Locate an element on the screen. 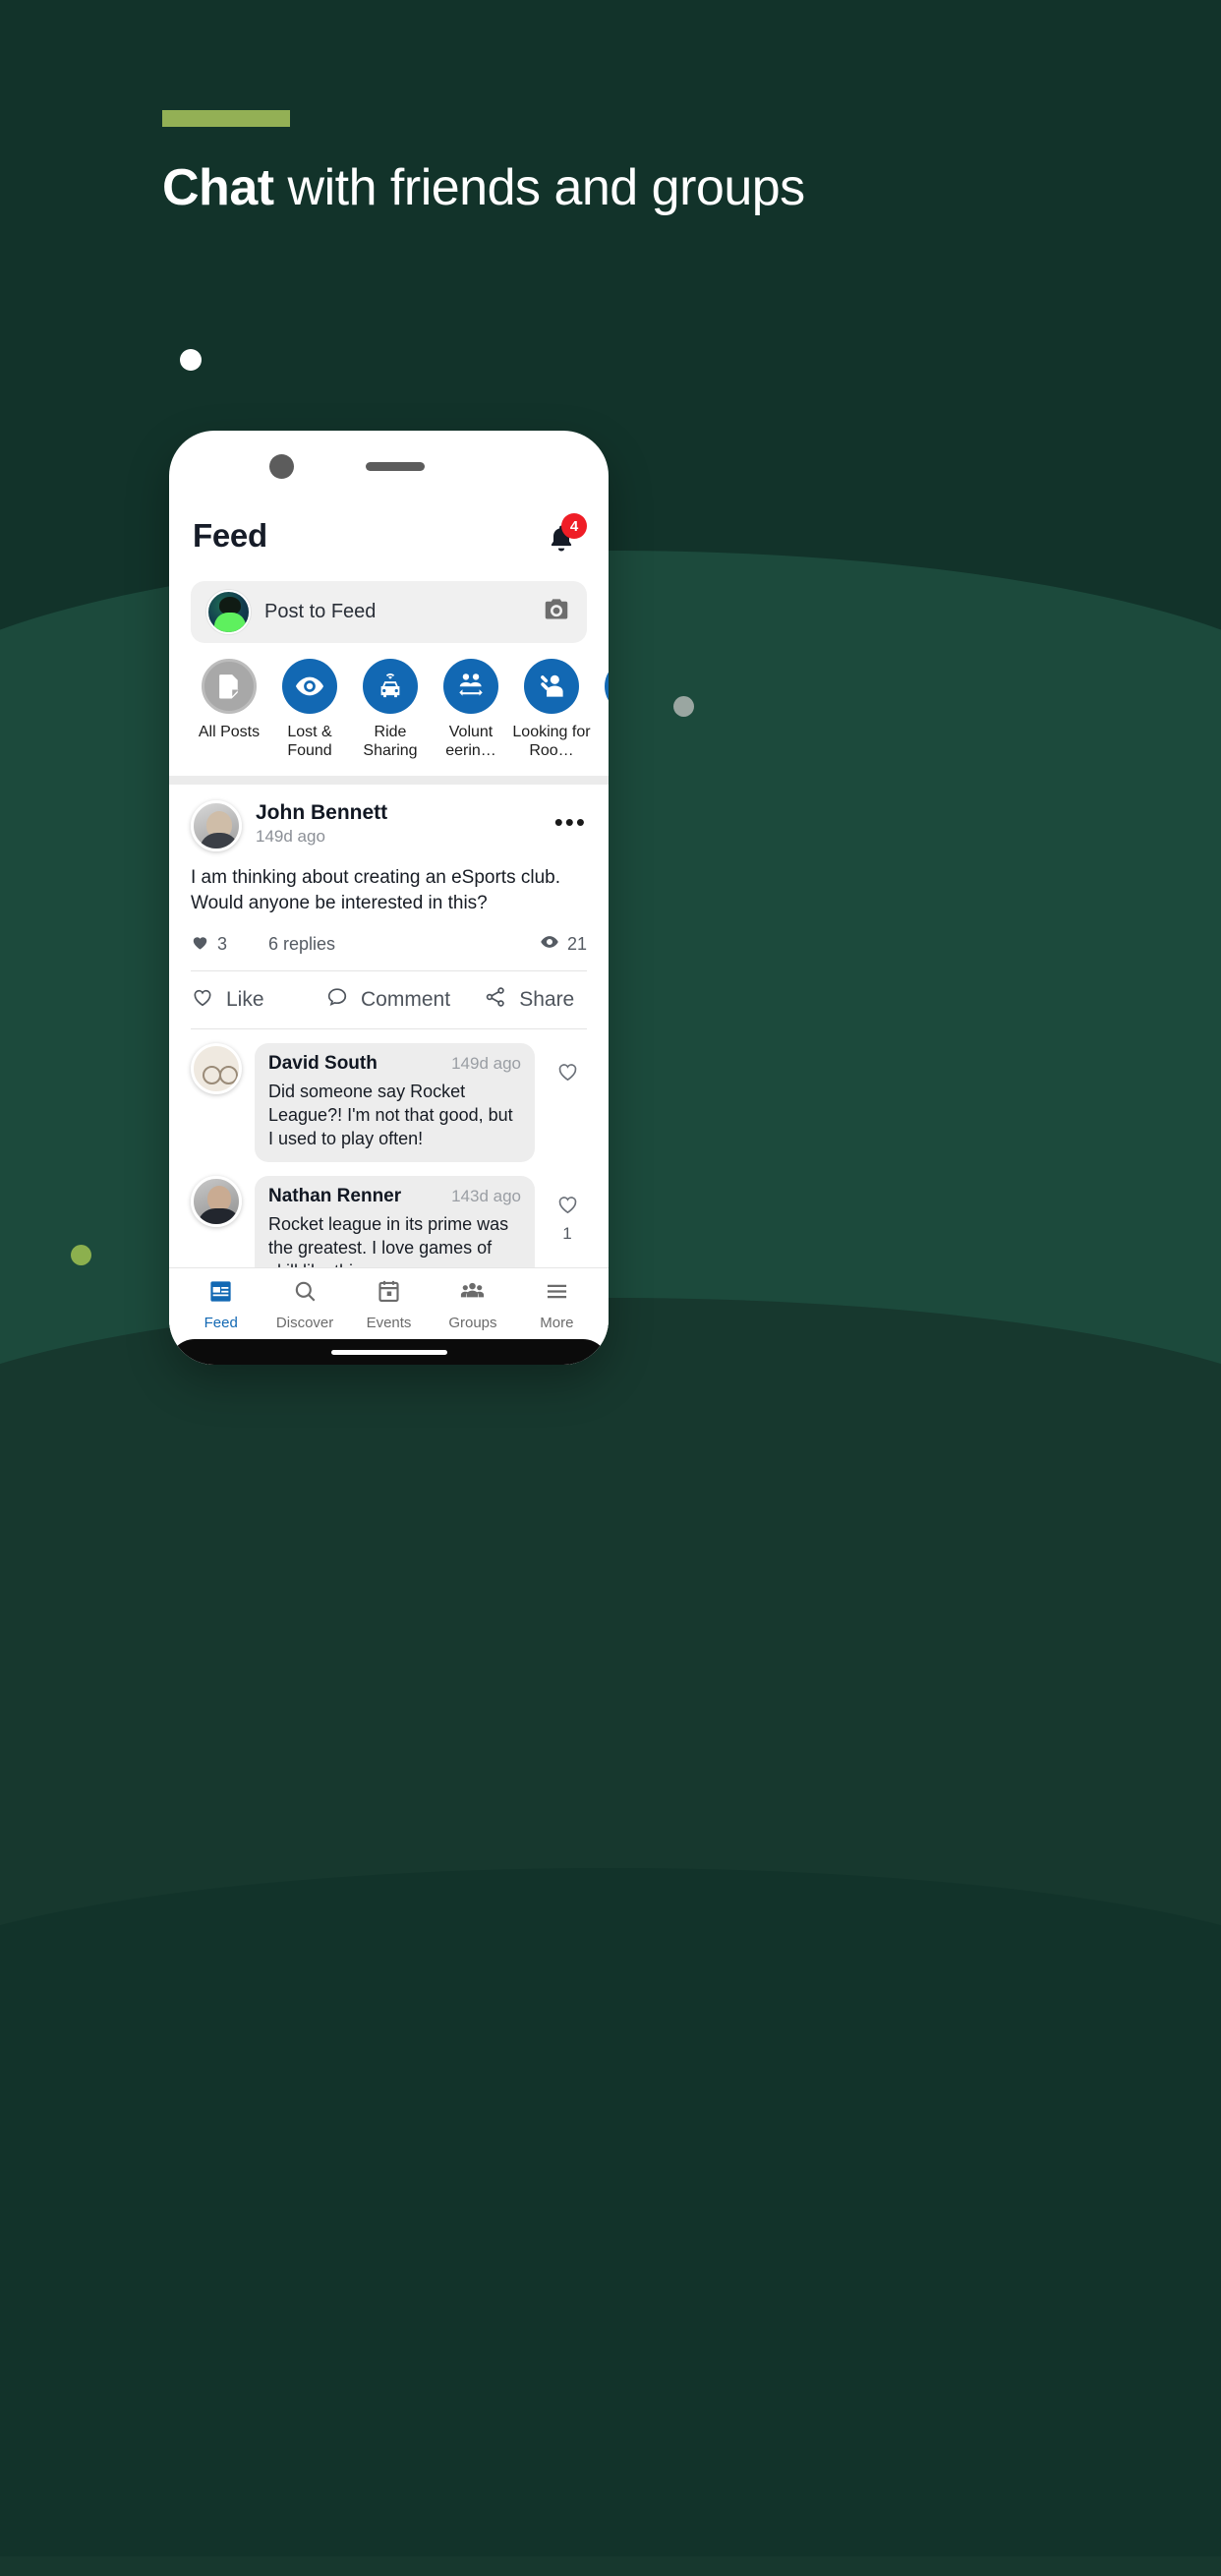  comment-header: David South 149d ago is located at coordinates (395, 1064).